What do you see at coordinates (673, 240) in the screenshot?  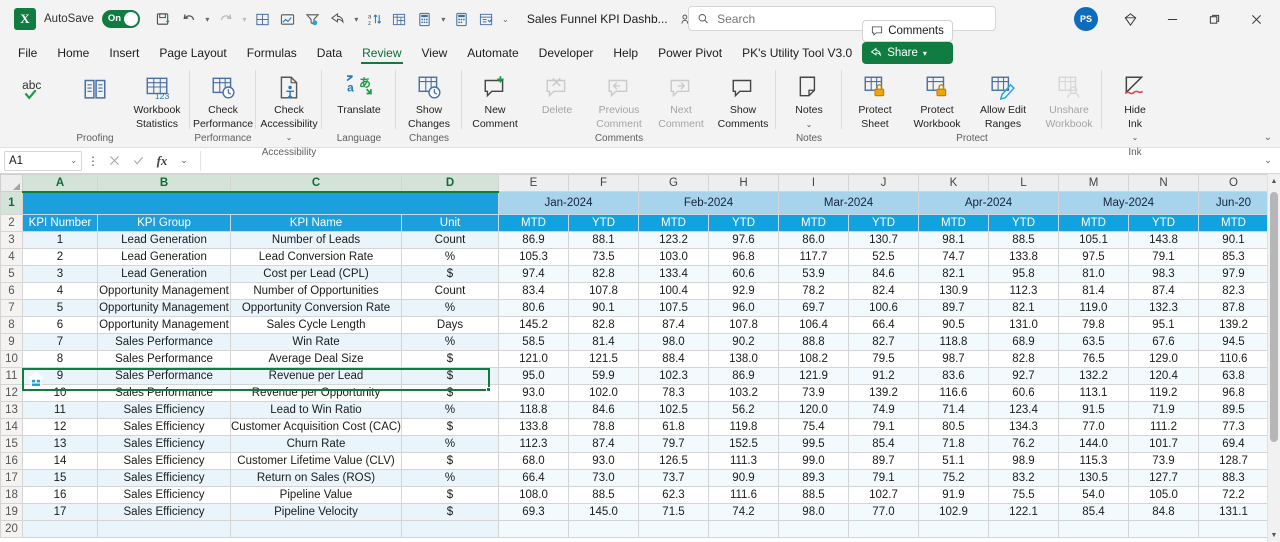 I see `cell-value: 123.2` at bounding box center [673, 240].